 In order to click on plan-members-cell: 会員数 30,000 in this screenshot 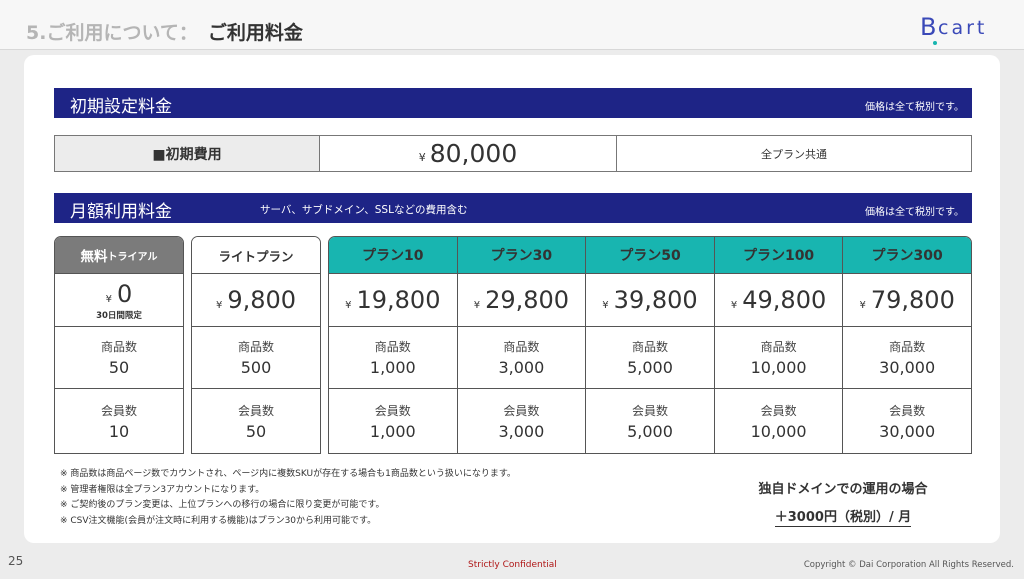, I will do `click(907, 421)`.